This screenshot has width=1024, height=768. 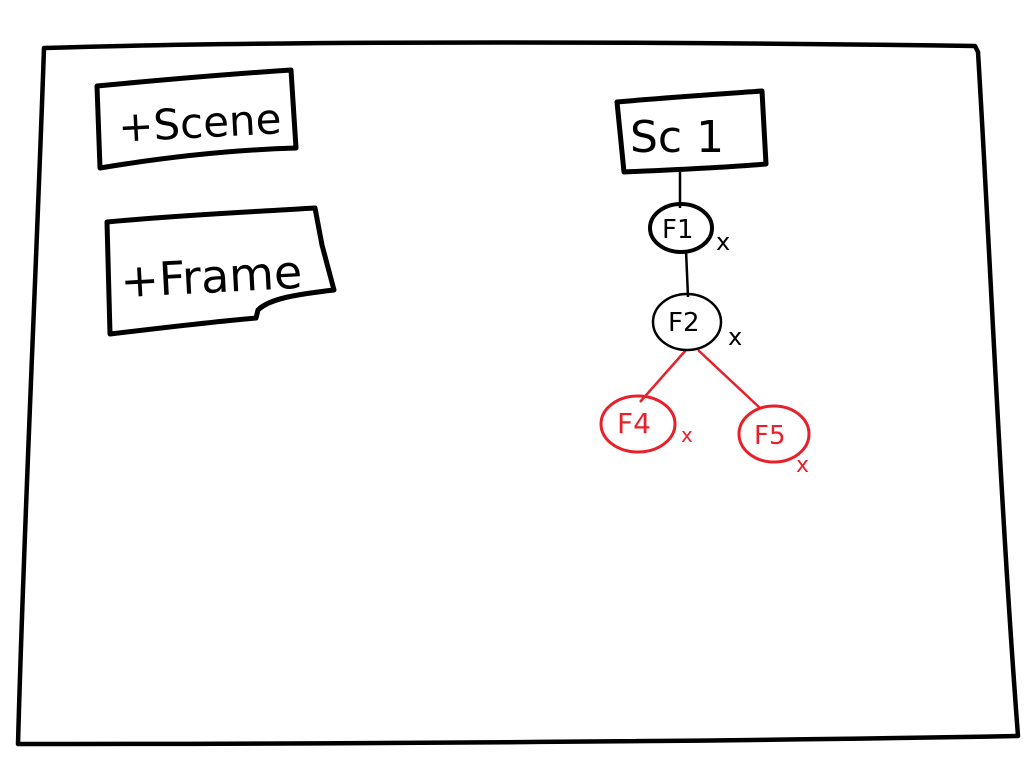 What do you see at coordinates (723, 242) in the screenshot?
I see `f1-delete-button: x` at bounding box center [723, 242].